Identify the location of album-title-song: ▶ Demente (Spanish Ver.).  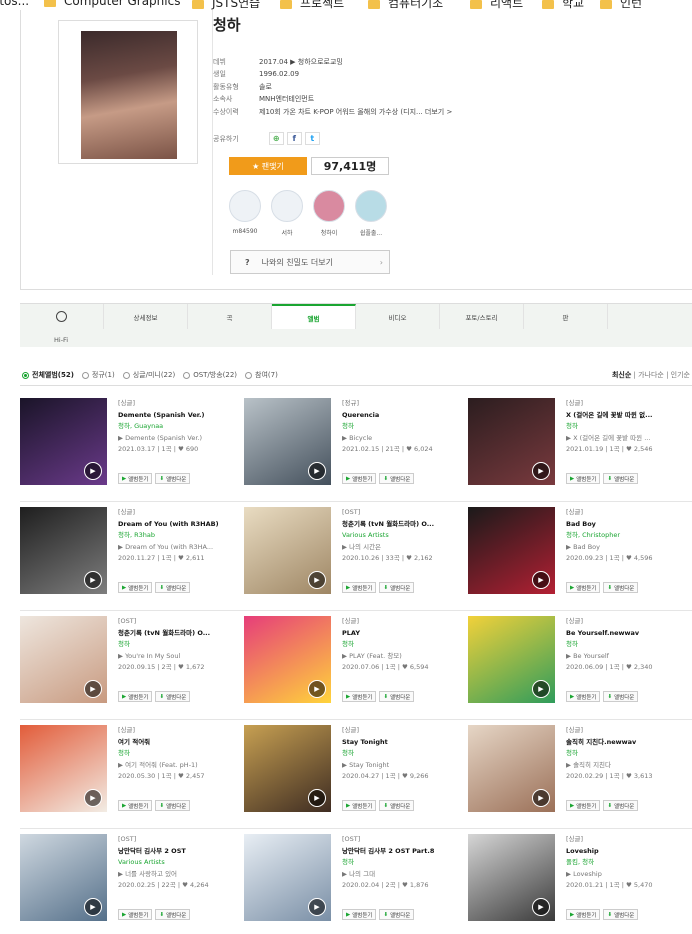
(178, 439).